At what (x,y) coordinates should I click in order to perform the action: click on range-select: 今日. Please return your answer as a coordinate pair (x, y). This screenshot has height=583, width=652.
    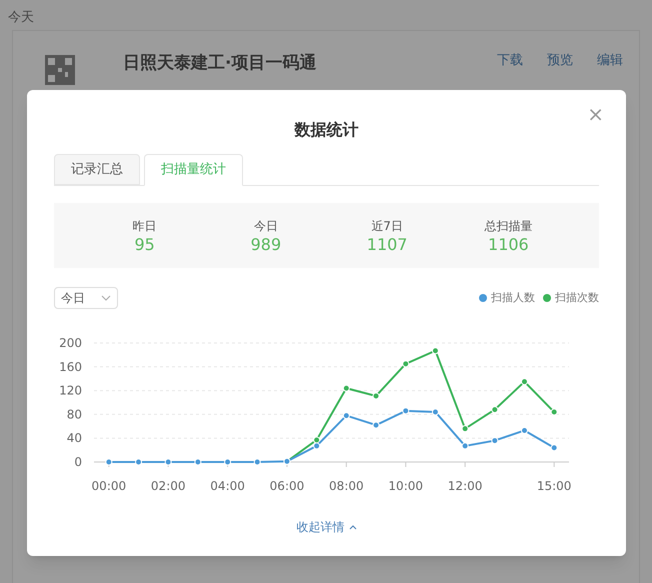
    Looking at the image, I should click on (86, 298).